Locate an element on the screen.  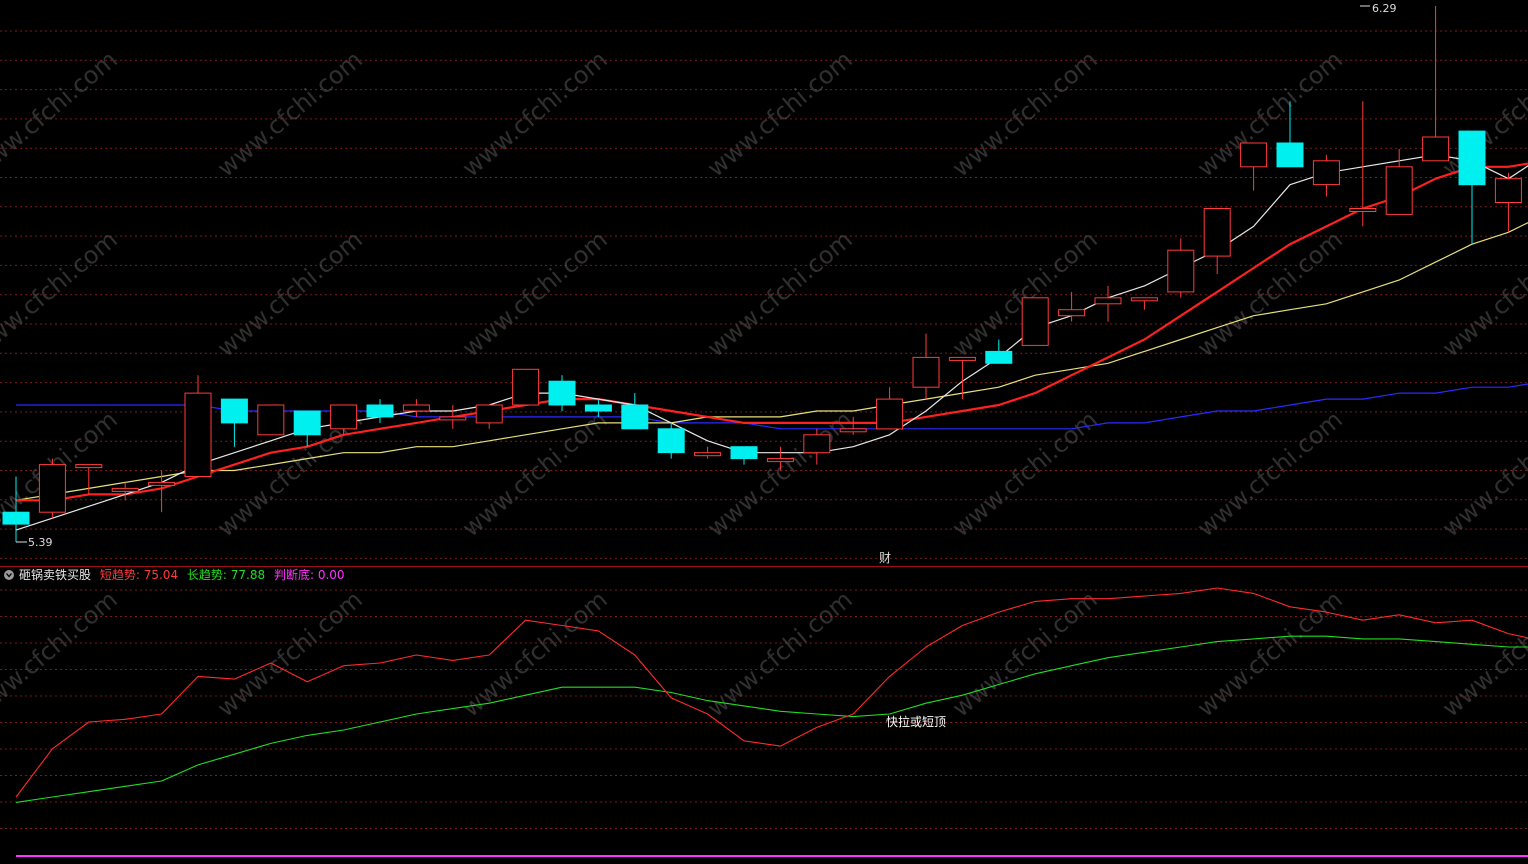
high-price-label: 6.29 is located at coordinates (1378, 8).